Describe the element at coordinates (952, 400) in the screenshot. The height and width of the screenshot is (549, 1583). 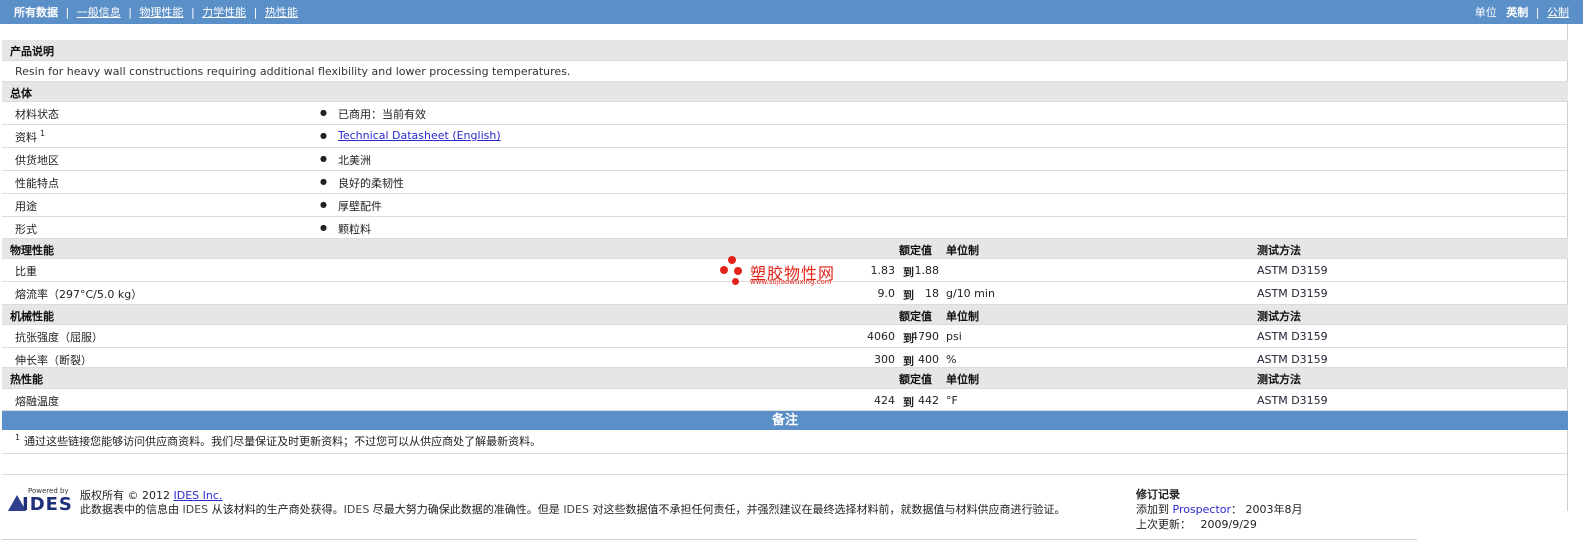
I see `value-unit: °F` at that location.